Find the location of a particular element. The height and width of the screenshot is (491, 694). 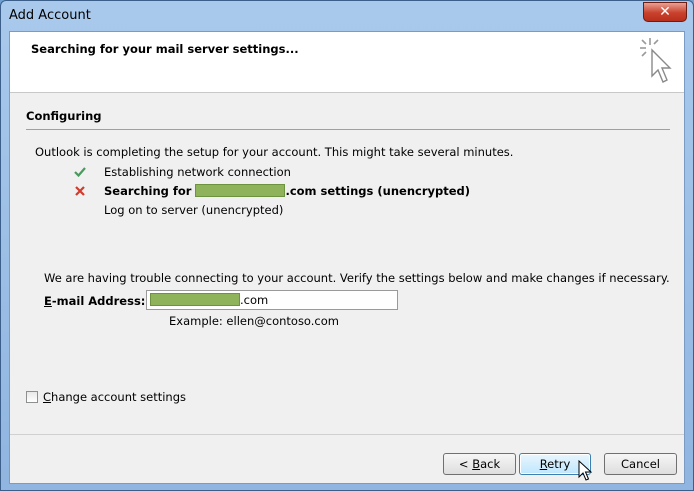

step-logon: Log on to server (unencrypted) is located at coordinates (193, 210).